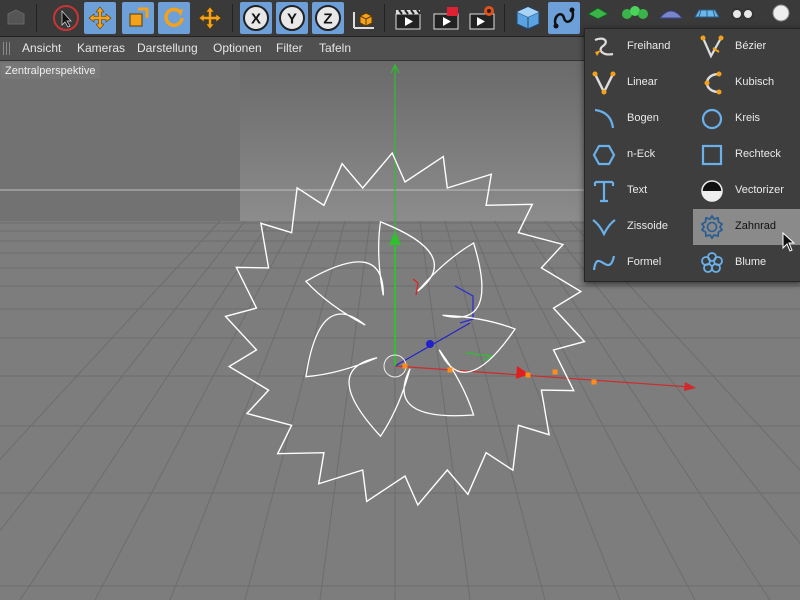 The image size is (800, 600). I want to click on rotate-tool-button, so click(174, 18).